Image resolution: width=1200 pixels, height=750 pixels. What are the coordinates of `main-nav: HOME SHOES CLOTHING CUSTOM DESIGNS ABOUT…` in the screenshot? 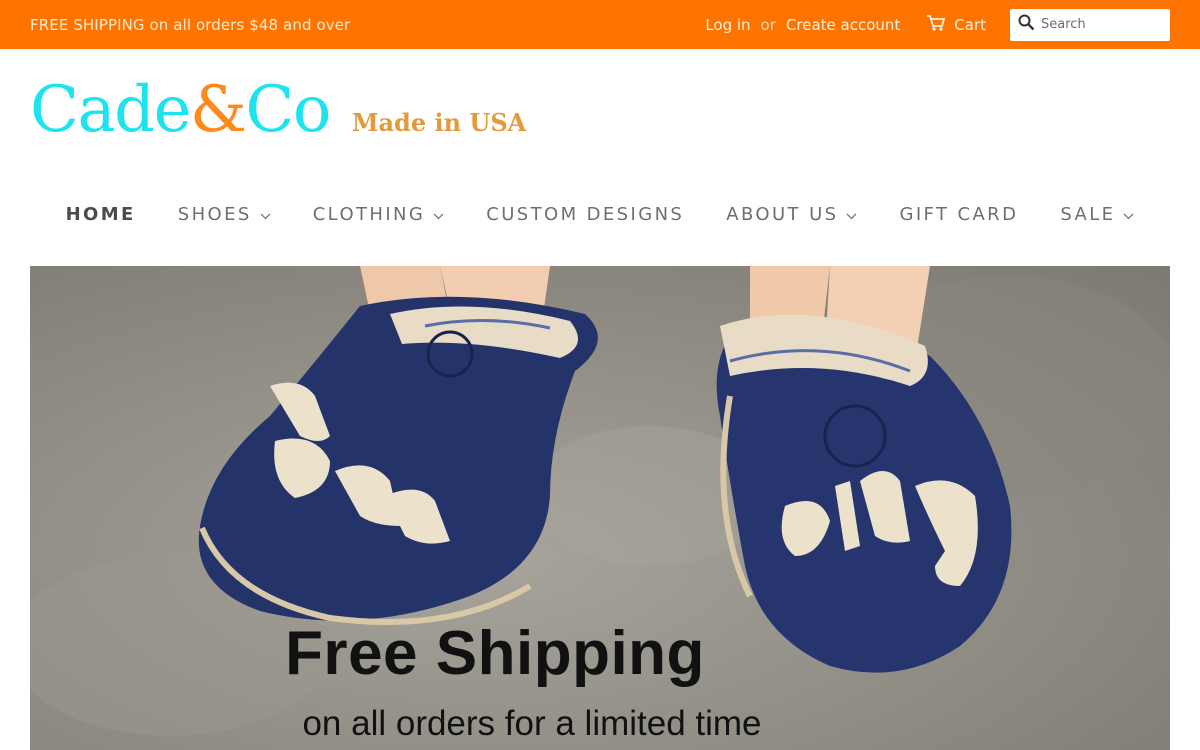 It's located at (600, 214).